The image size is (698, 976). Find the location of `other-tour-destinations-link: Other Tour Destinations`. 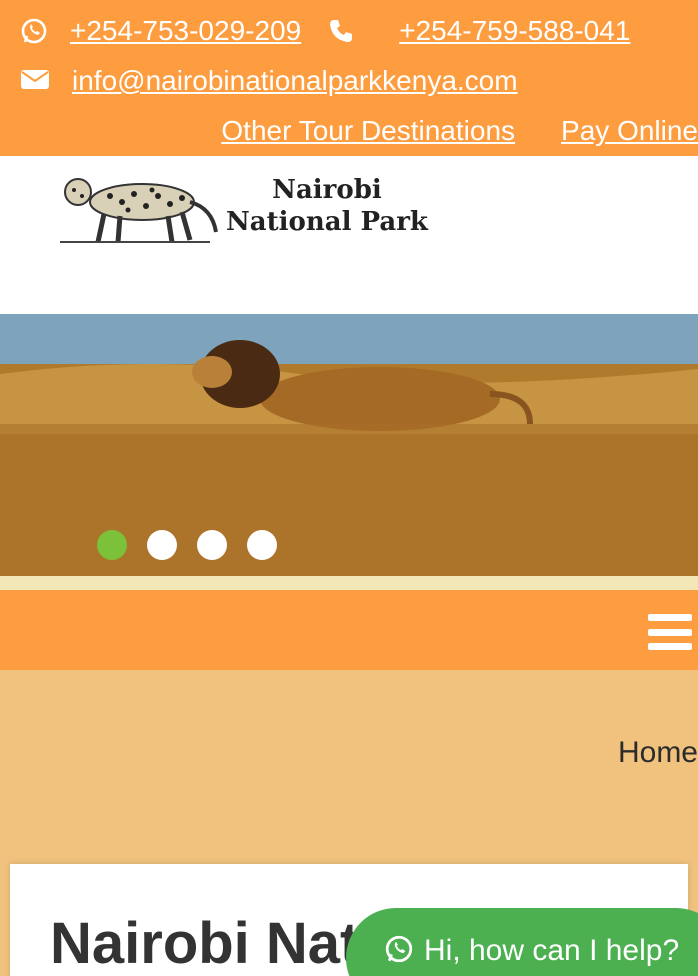

other-tour-destinations-link: Other Tour Destinations is located at coordinates (368, 131).